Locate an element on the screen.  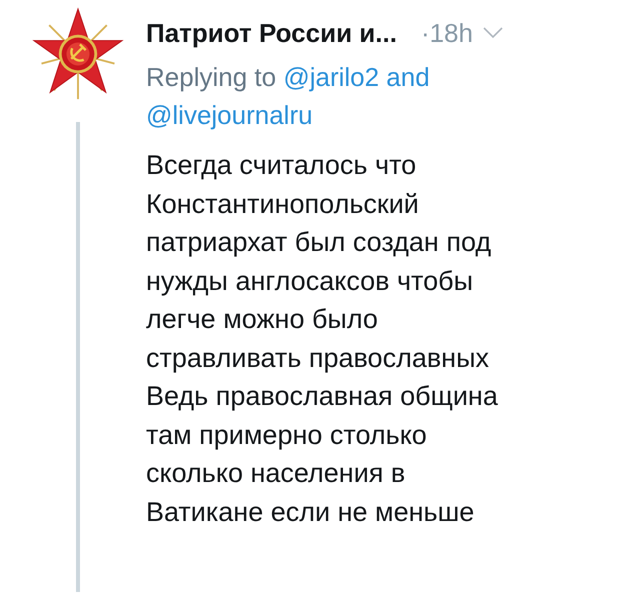
mention-link: @jarilo2 is located at coordinates (331, 77).